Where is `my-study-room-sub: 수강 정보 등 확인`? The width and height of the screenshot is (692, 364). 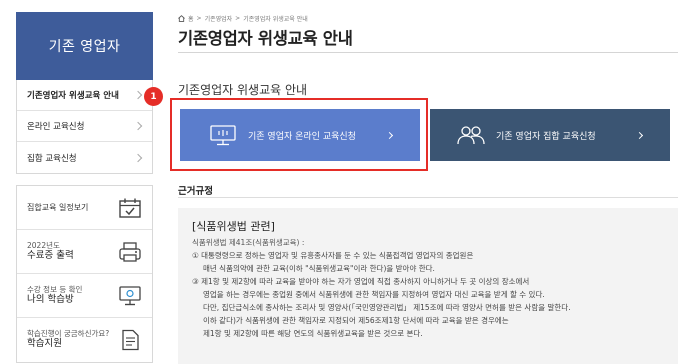
my-study-room-sub: 수강 정보 등 확인 is located at coordinates (55, 289).